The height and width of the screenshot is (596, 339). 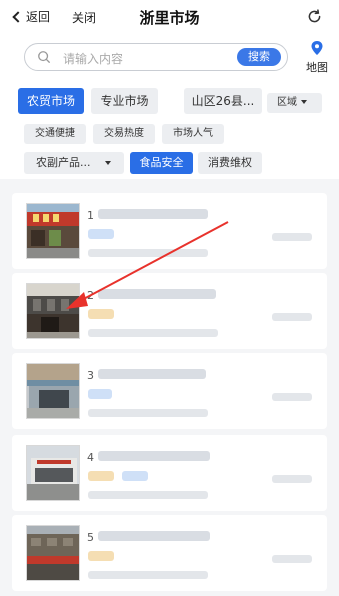 What do you see at coordinates (124, 134) in the screenshot?
I see `chip-trade-heat: 交易热度` at bounding box center [124, 134].